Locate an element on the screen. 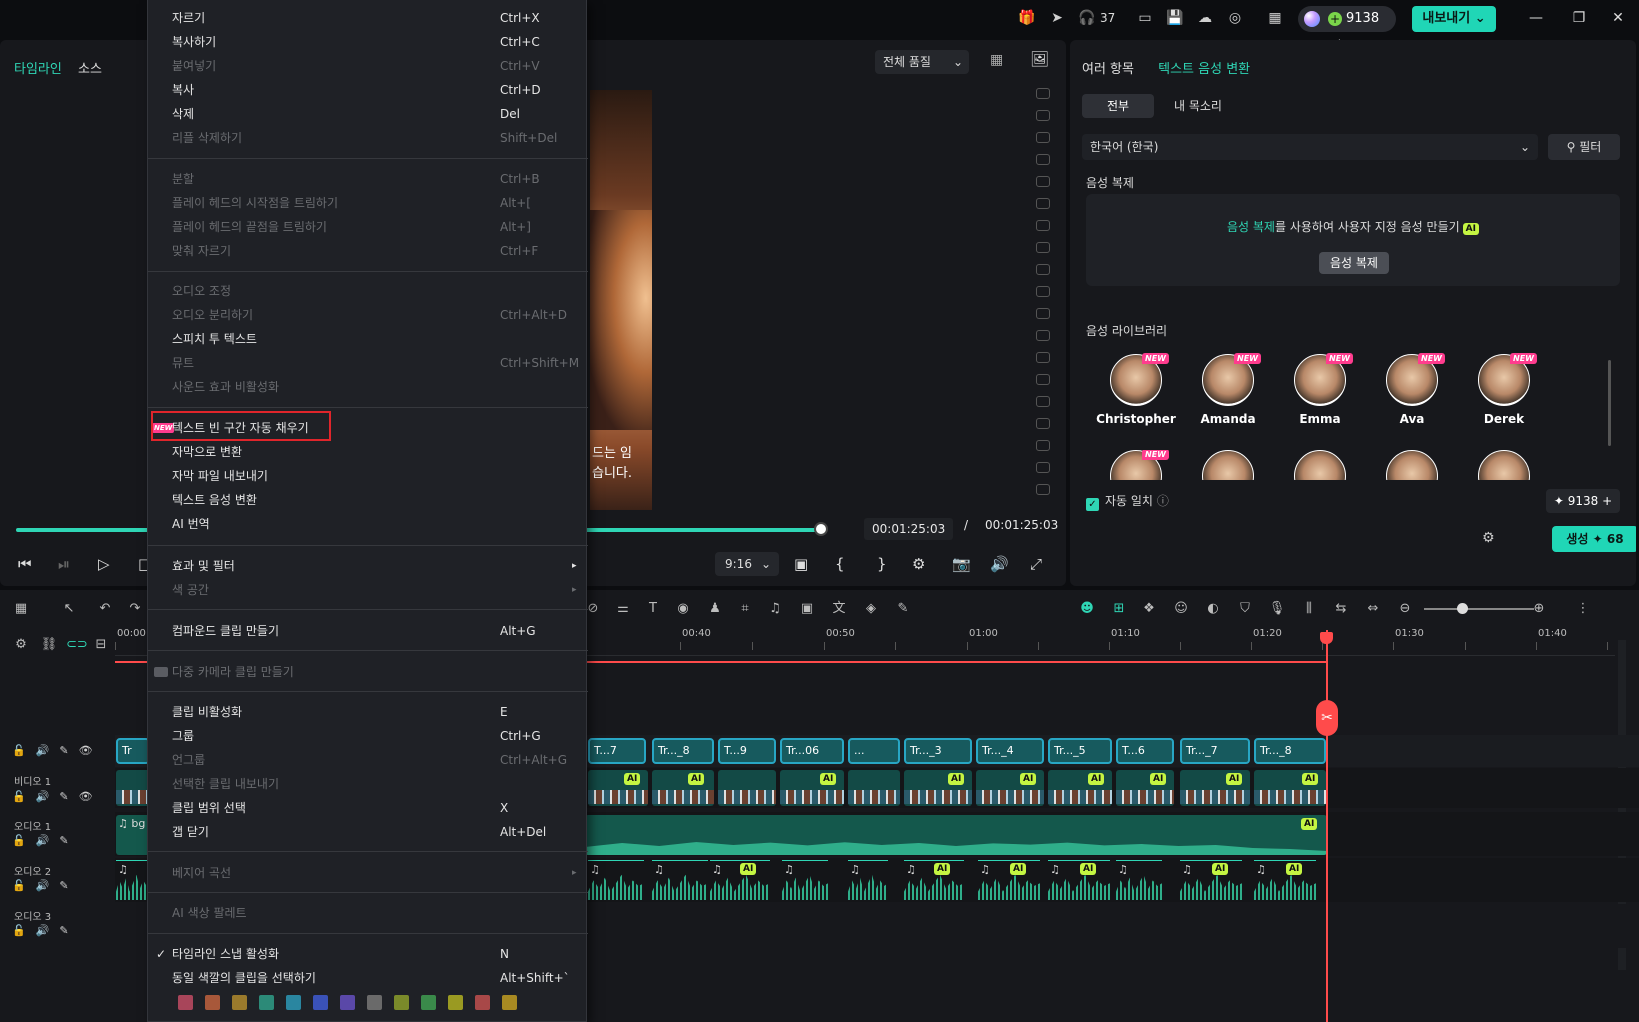  keyframe-icon: ◈ is located at coordinates (871, 609).